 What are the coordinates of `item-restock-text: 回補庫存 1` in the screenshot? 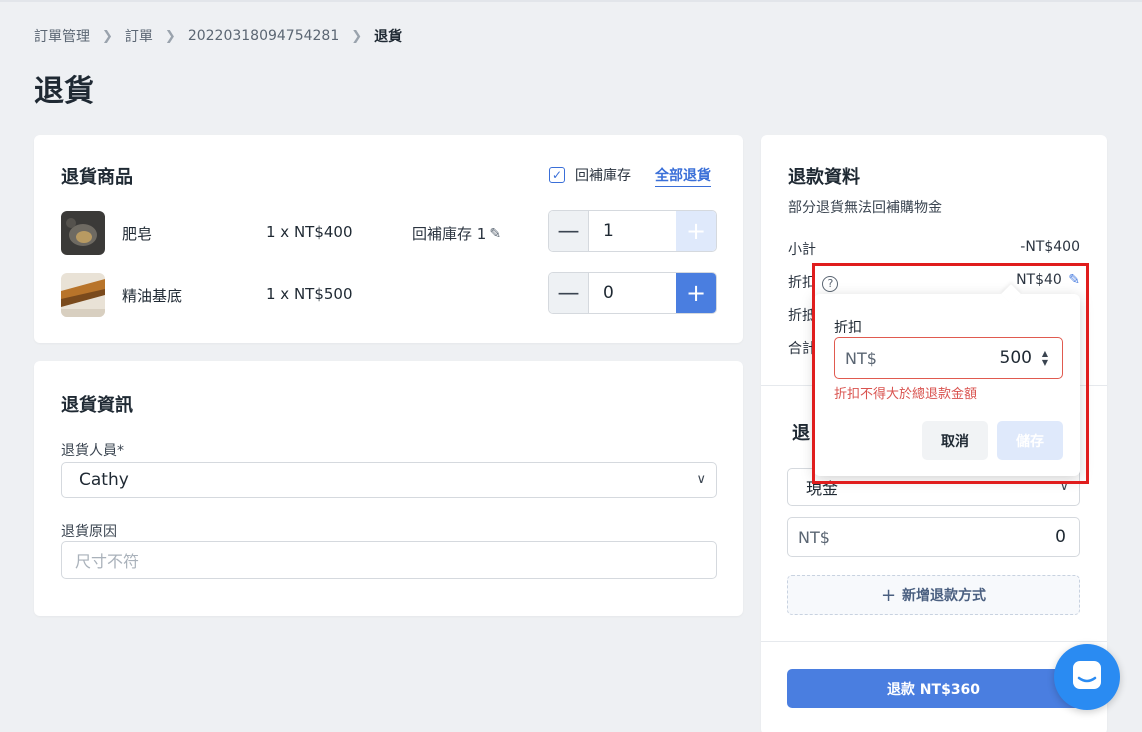 It's located at (449, 234).